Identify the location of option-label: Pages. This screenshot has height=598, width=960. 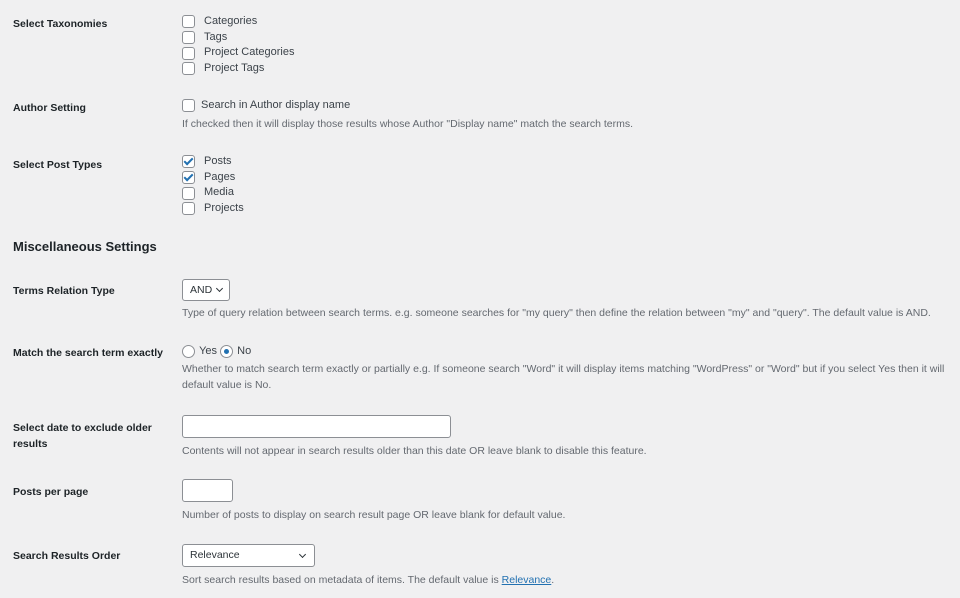
(220, 176).